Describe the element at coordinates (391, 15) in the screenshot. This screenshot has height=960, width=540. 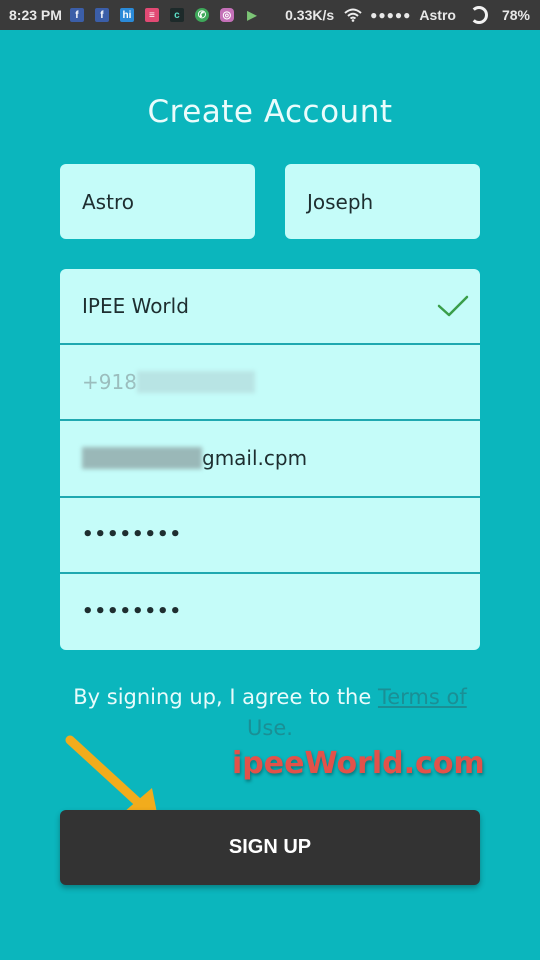
I see `signal-strength-icon: ●●●●●` at that location.